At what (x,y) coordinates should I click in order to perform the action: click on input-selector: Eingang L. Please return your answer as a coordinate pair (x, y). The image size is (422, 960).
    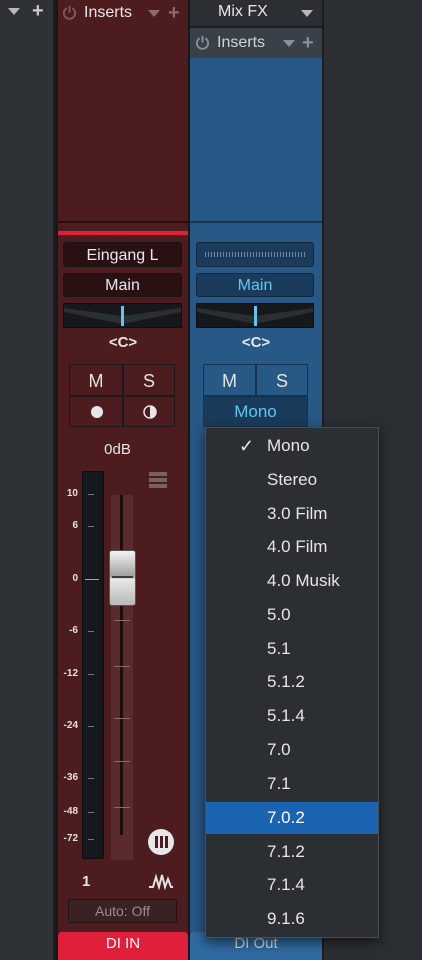
    Looking at the image, I should click on (122, 254).